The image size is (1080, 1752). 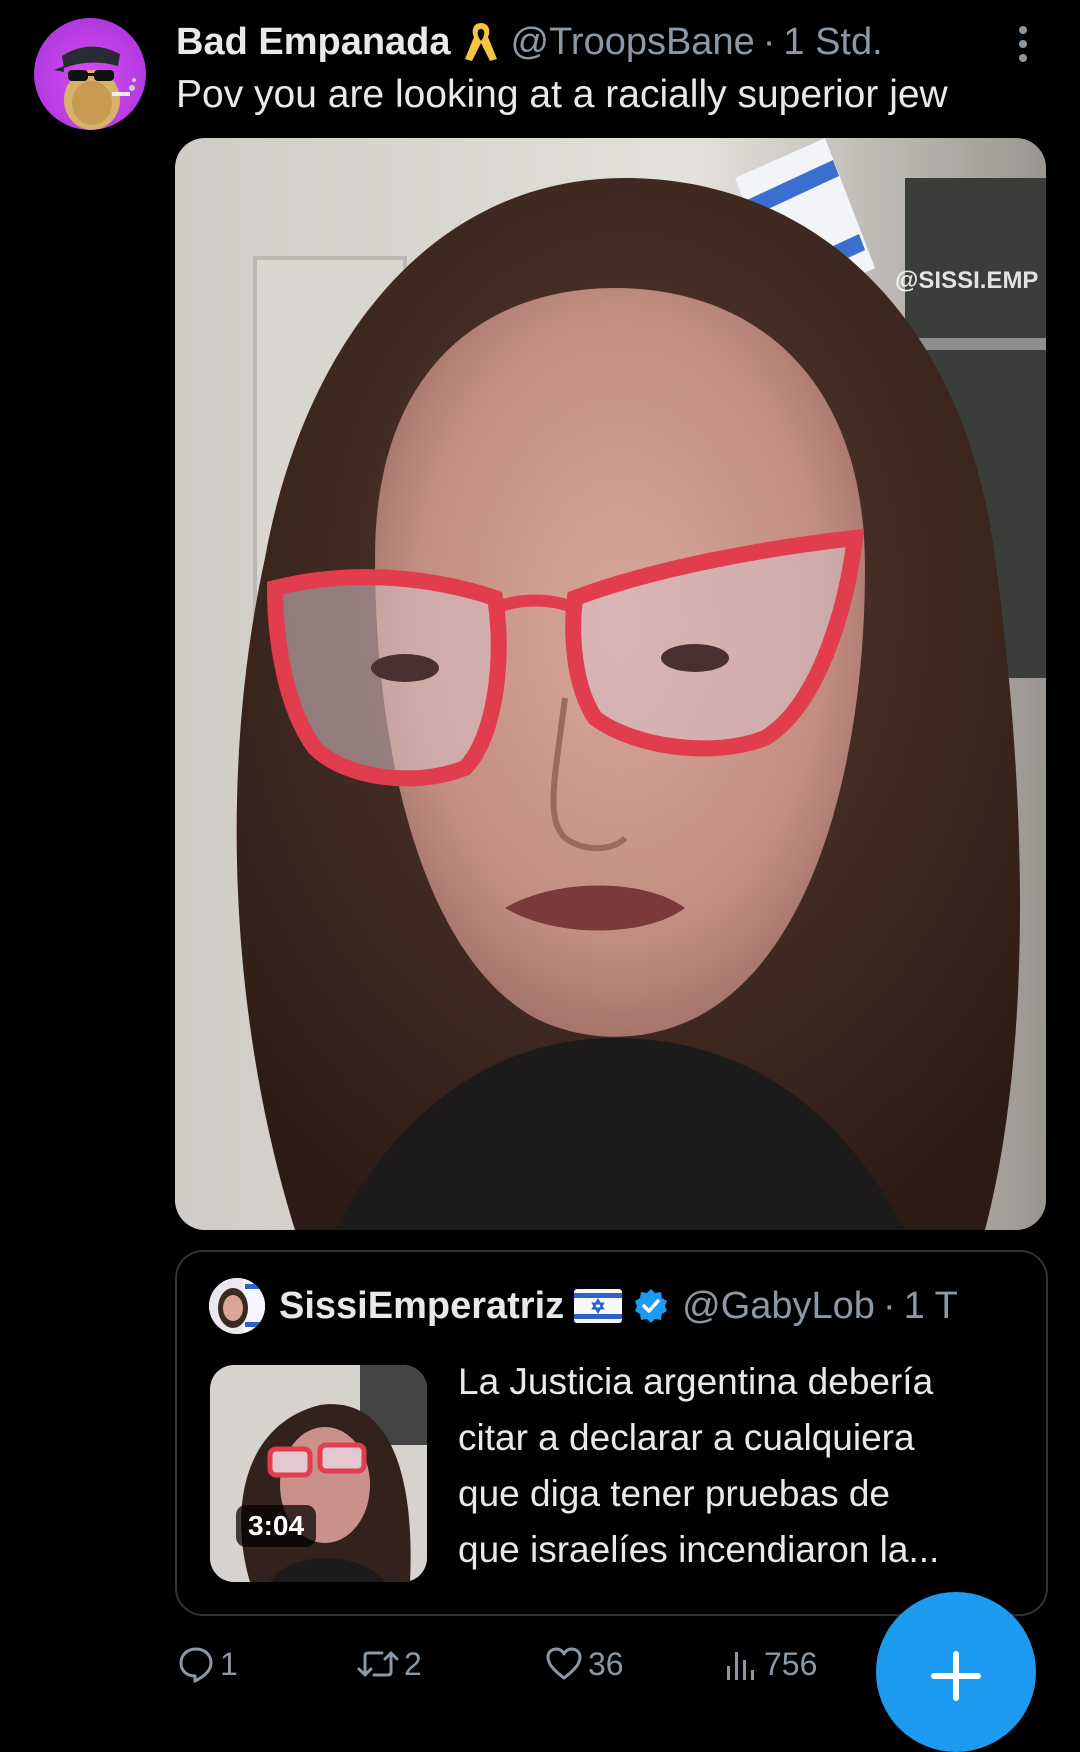 What do you see at coordinates (237, 1306) in the screenshot?
I see `quoted-author-avatar` at bounding box center [237, 1306].